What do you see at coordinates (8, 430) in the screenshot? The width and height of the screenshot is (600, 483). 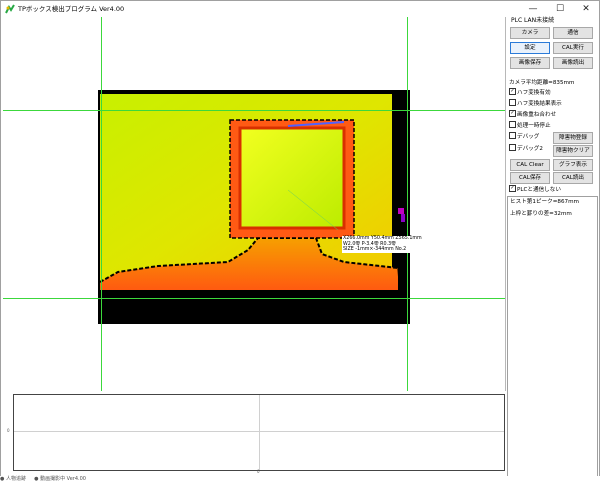 I see `graph-y-label: 0` at bounding box center [8, 430].